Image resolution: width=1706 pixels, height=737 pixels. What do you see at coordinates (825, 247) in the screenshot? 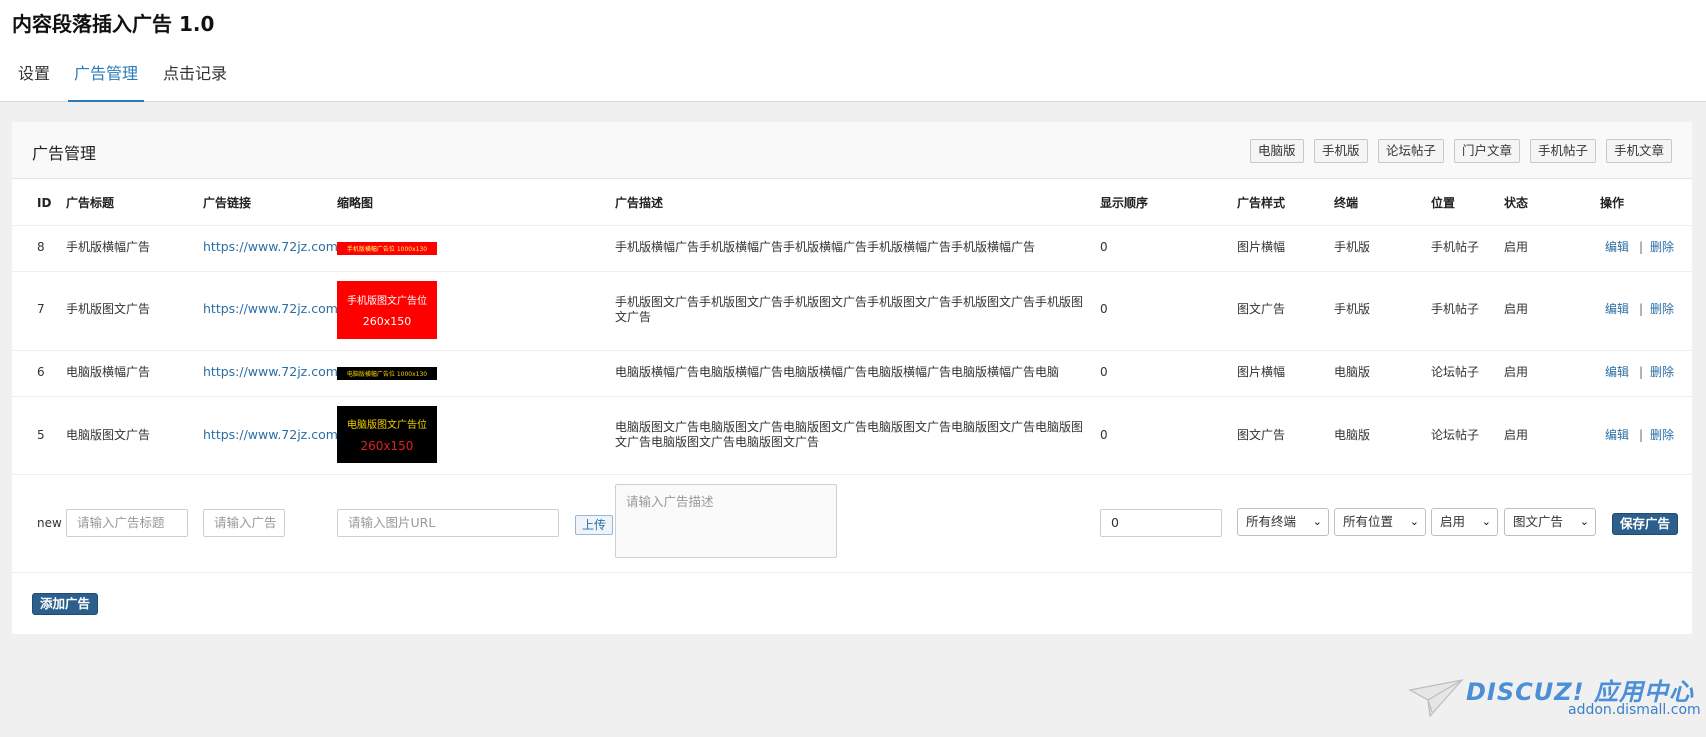
I see `row-desc: 手机版横幅广告手机版横幅广告手机版横幅广告手机版横幅广告手机版横幅广告` at bounding box center [825, 247].